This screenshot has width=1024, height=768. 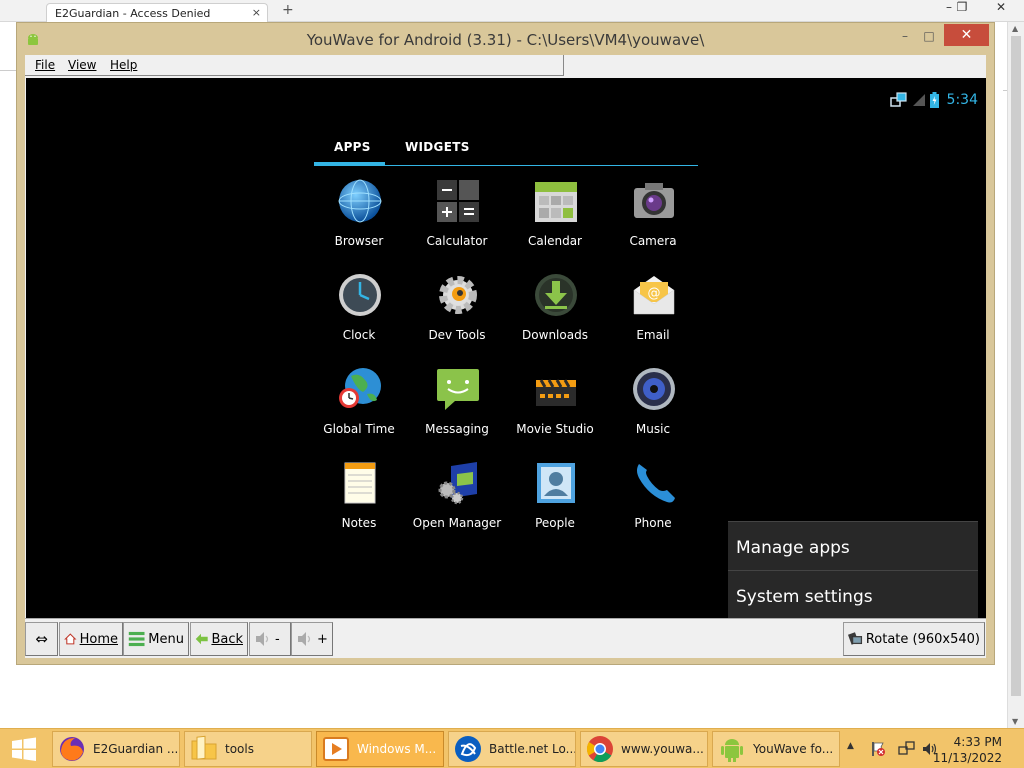 I want to click on volume-up-label: +, so click(x=322, y=639).